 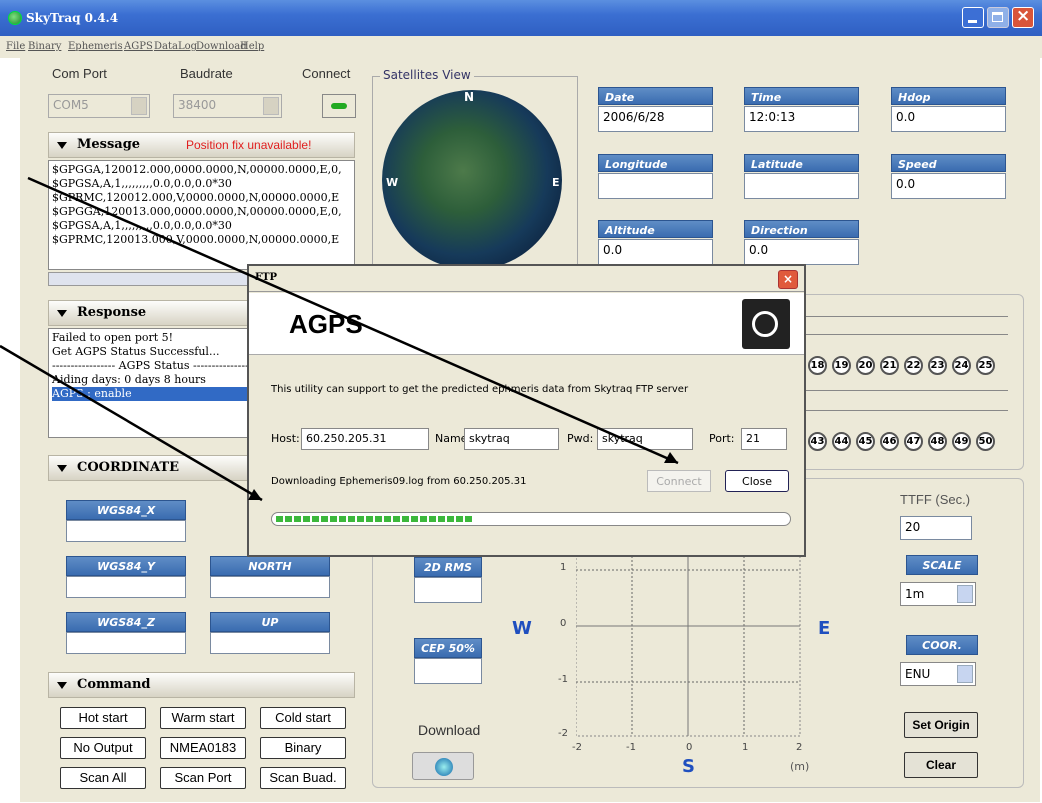 I want to click on name-input: skytraq, so click(x=511, y=439).